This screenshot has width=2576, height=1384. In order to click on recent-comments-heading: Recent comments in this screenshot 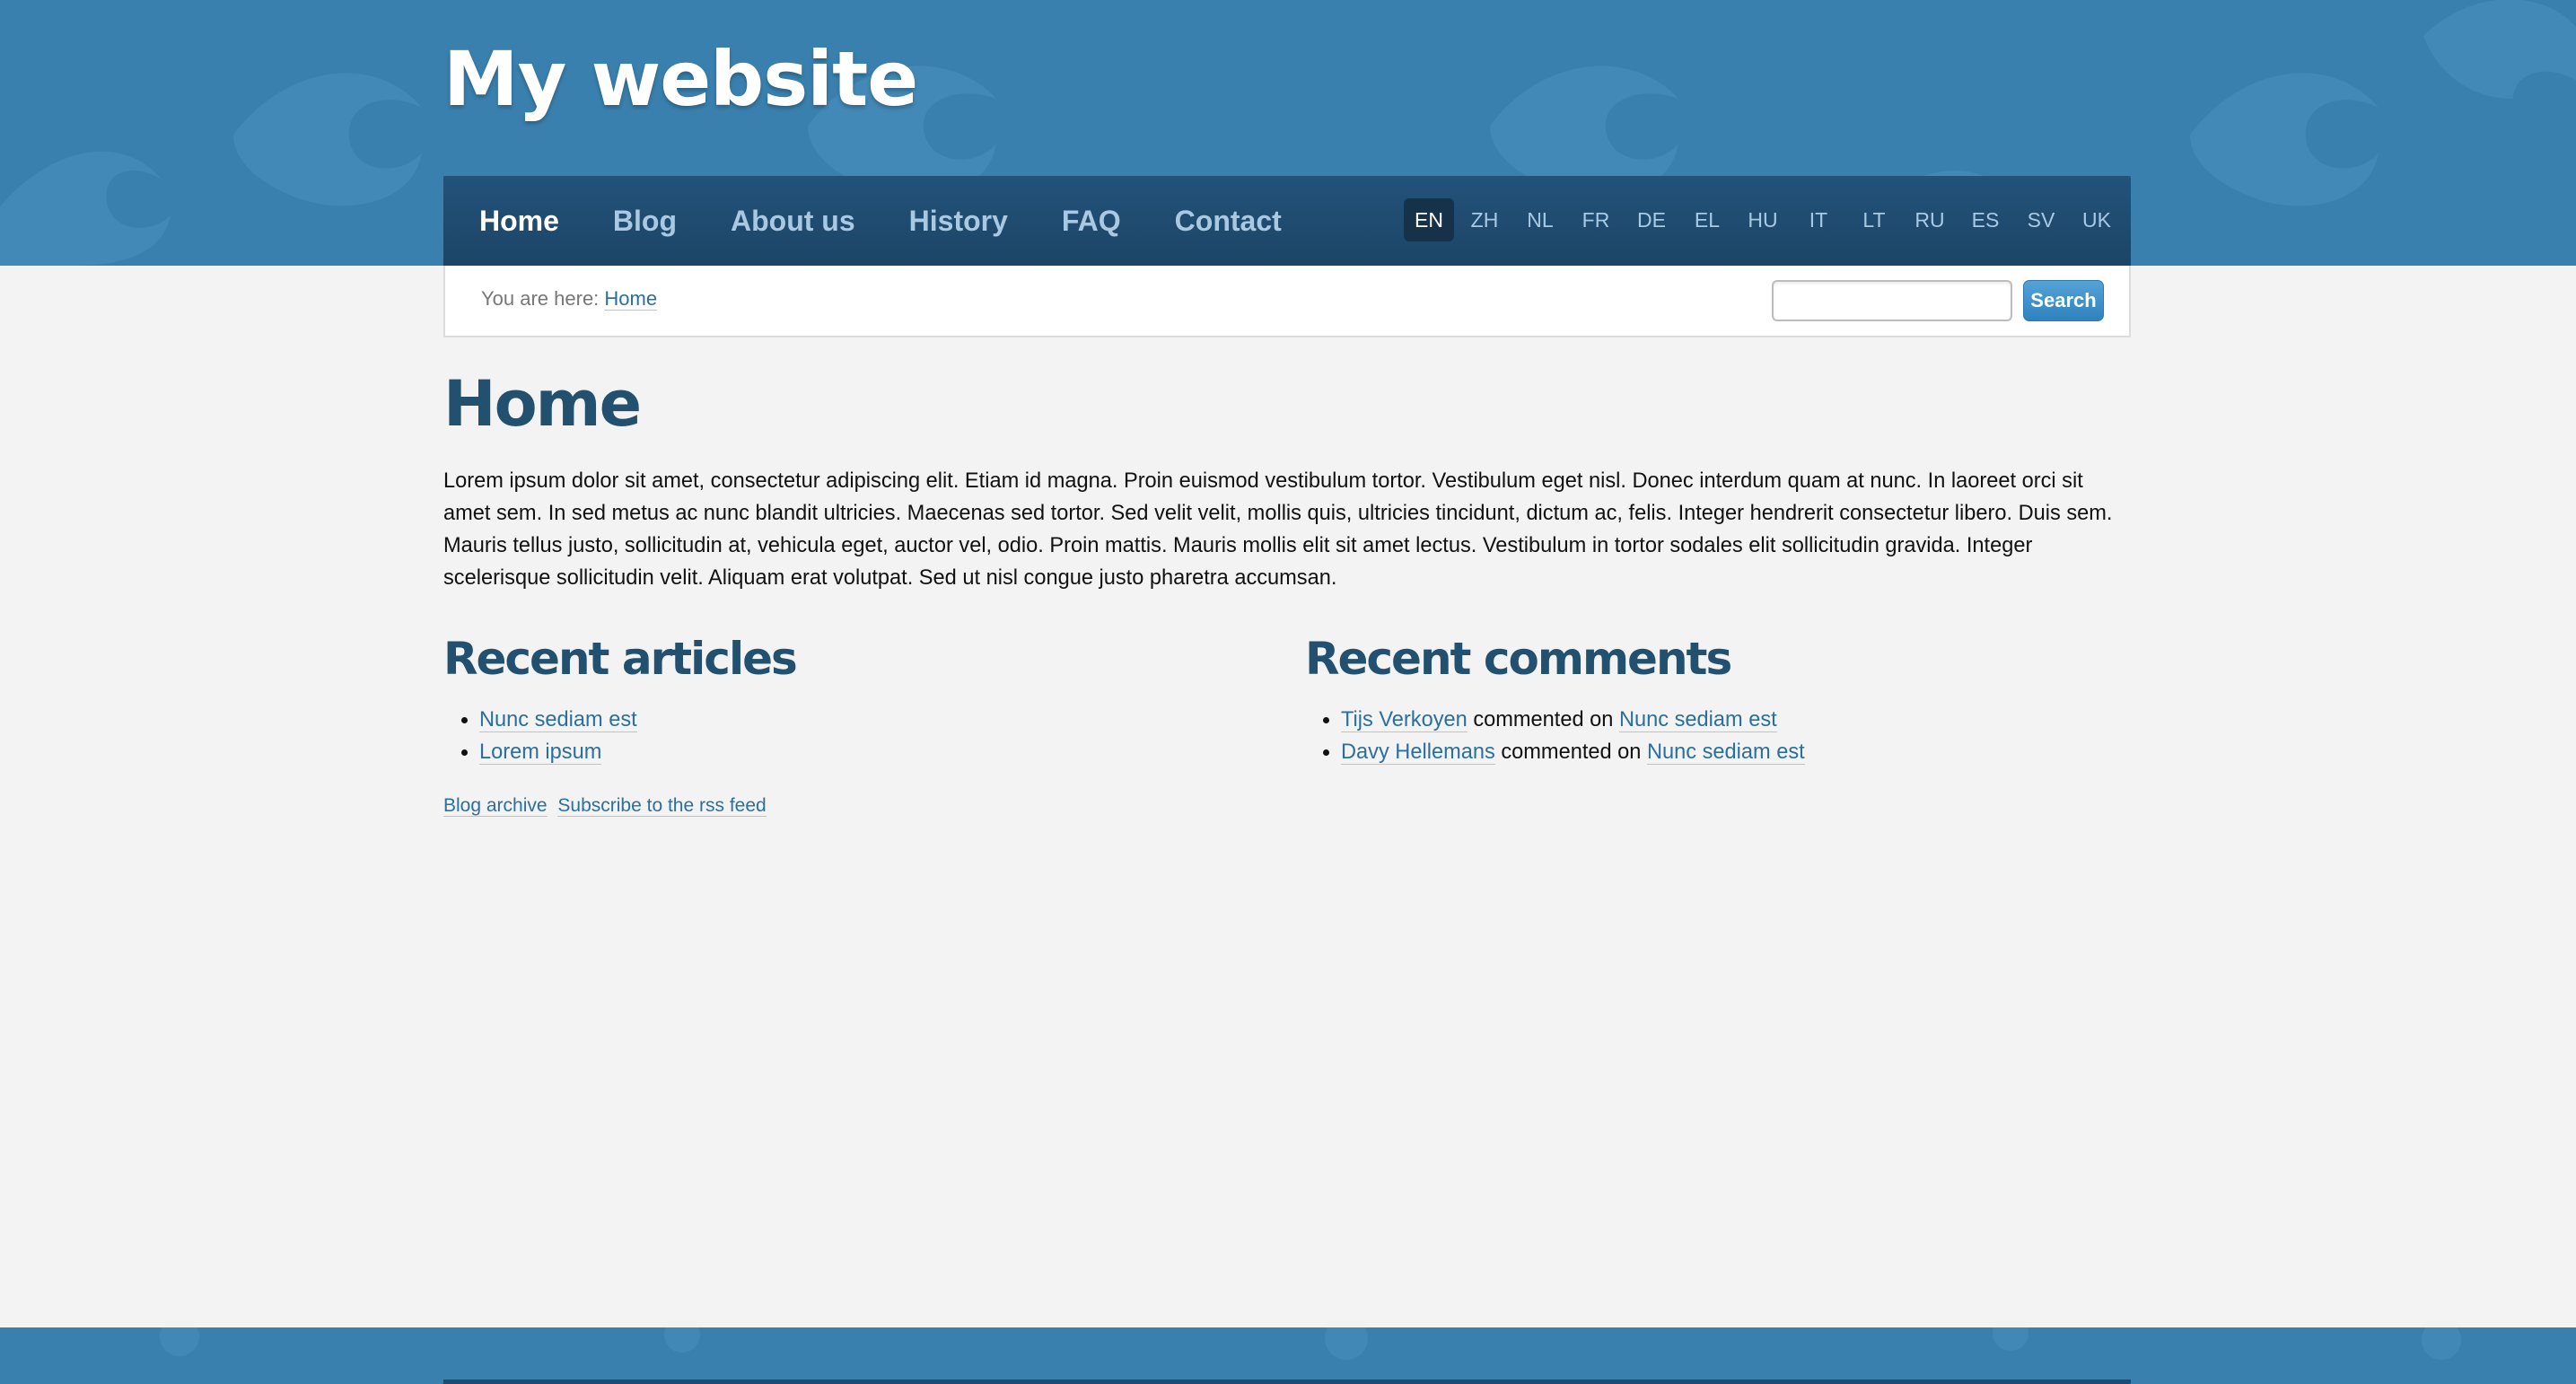, I will do `click(1518, 659)`.